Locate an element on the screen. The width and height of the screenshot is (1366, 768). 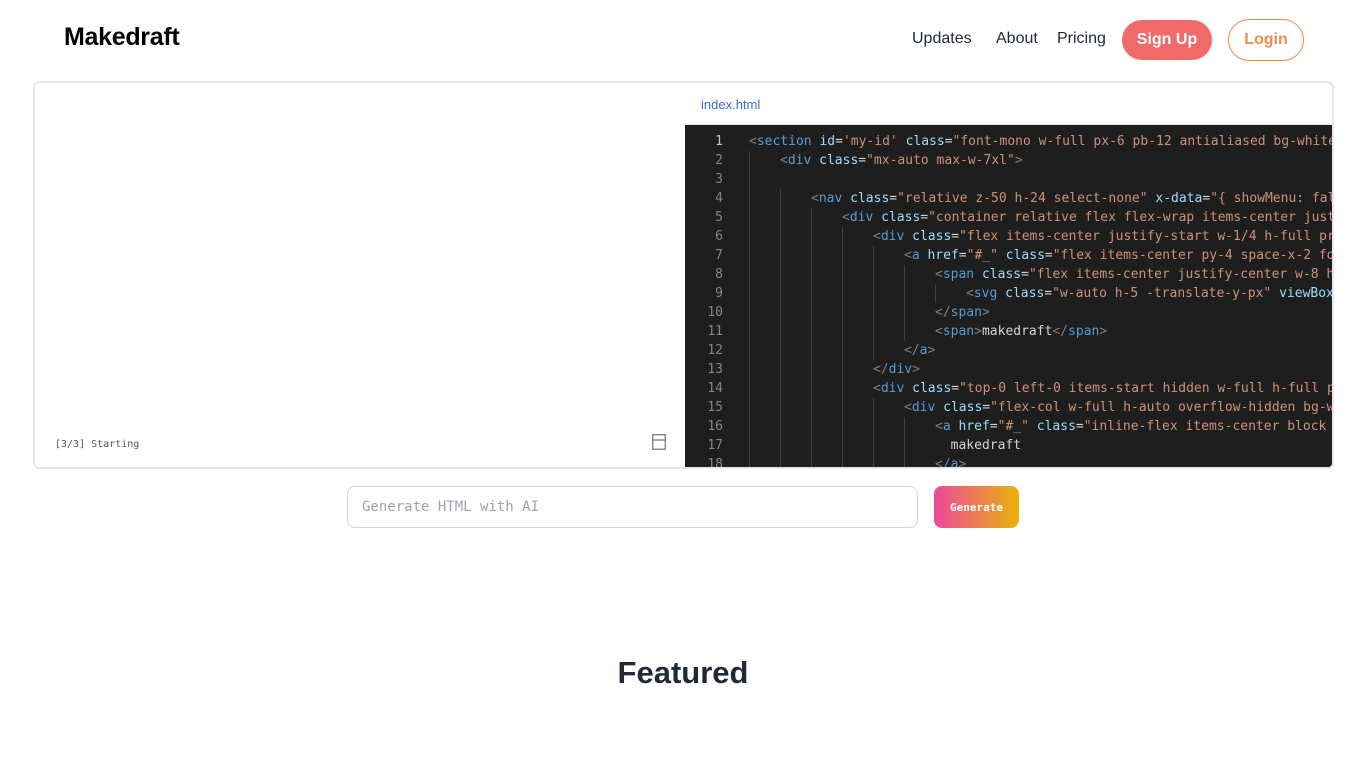
line-number: 11 is located at coordinates (715, 331).